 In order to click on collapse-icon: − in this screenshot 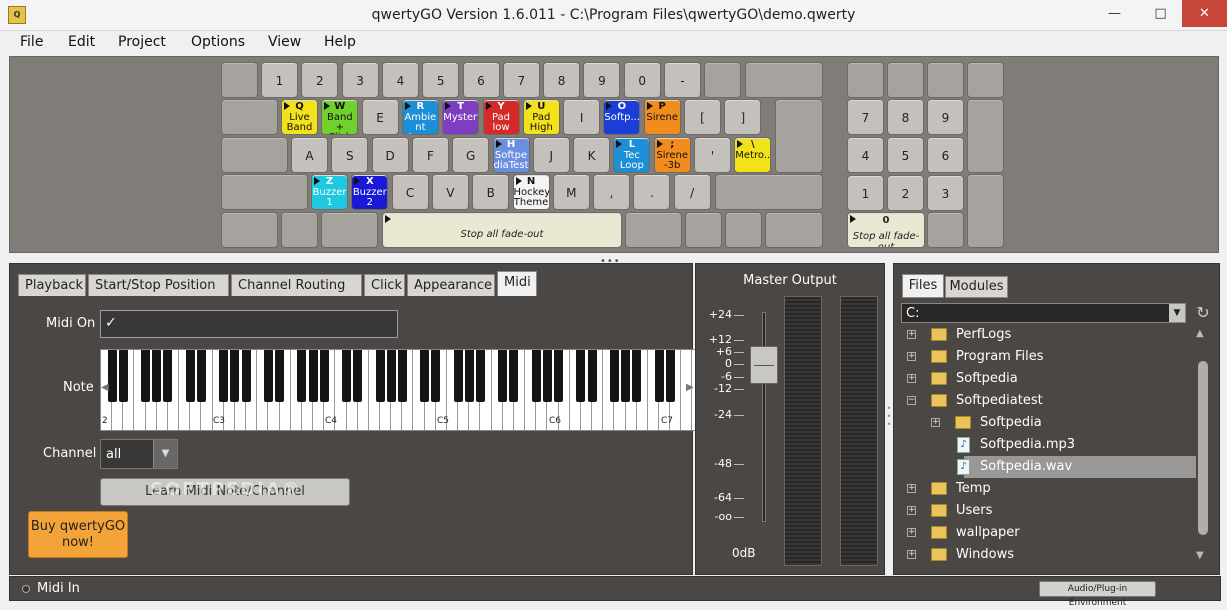, I will do `click(911, 400)`.